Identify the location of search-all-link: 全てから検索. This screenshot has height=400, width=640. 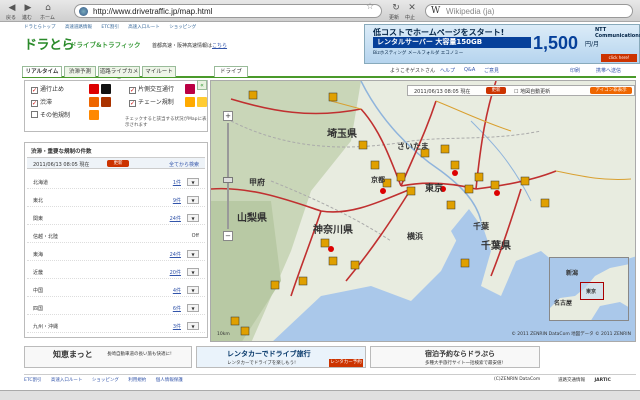
(184, 164).